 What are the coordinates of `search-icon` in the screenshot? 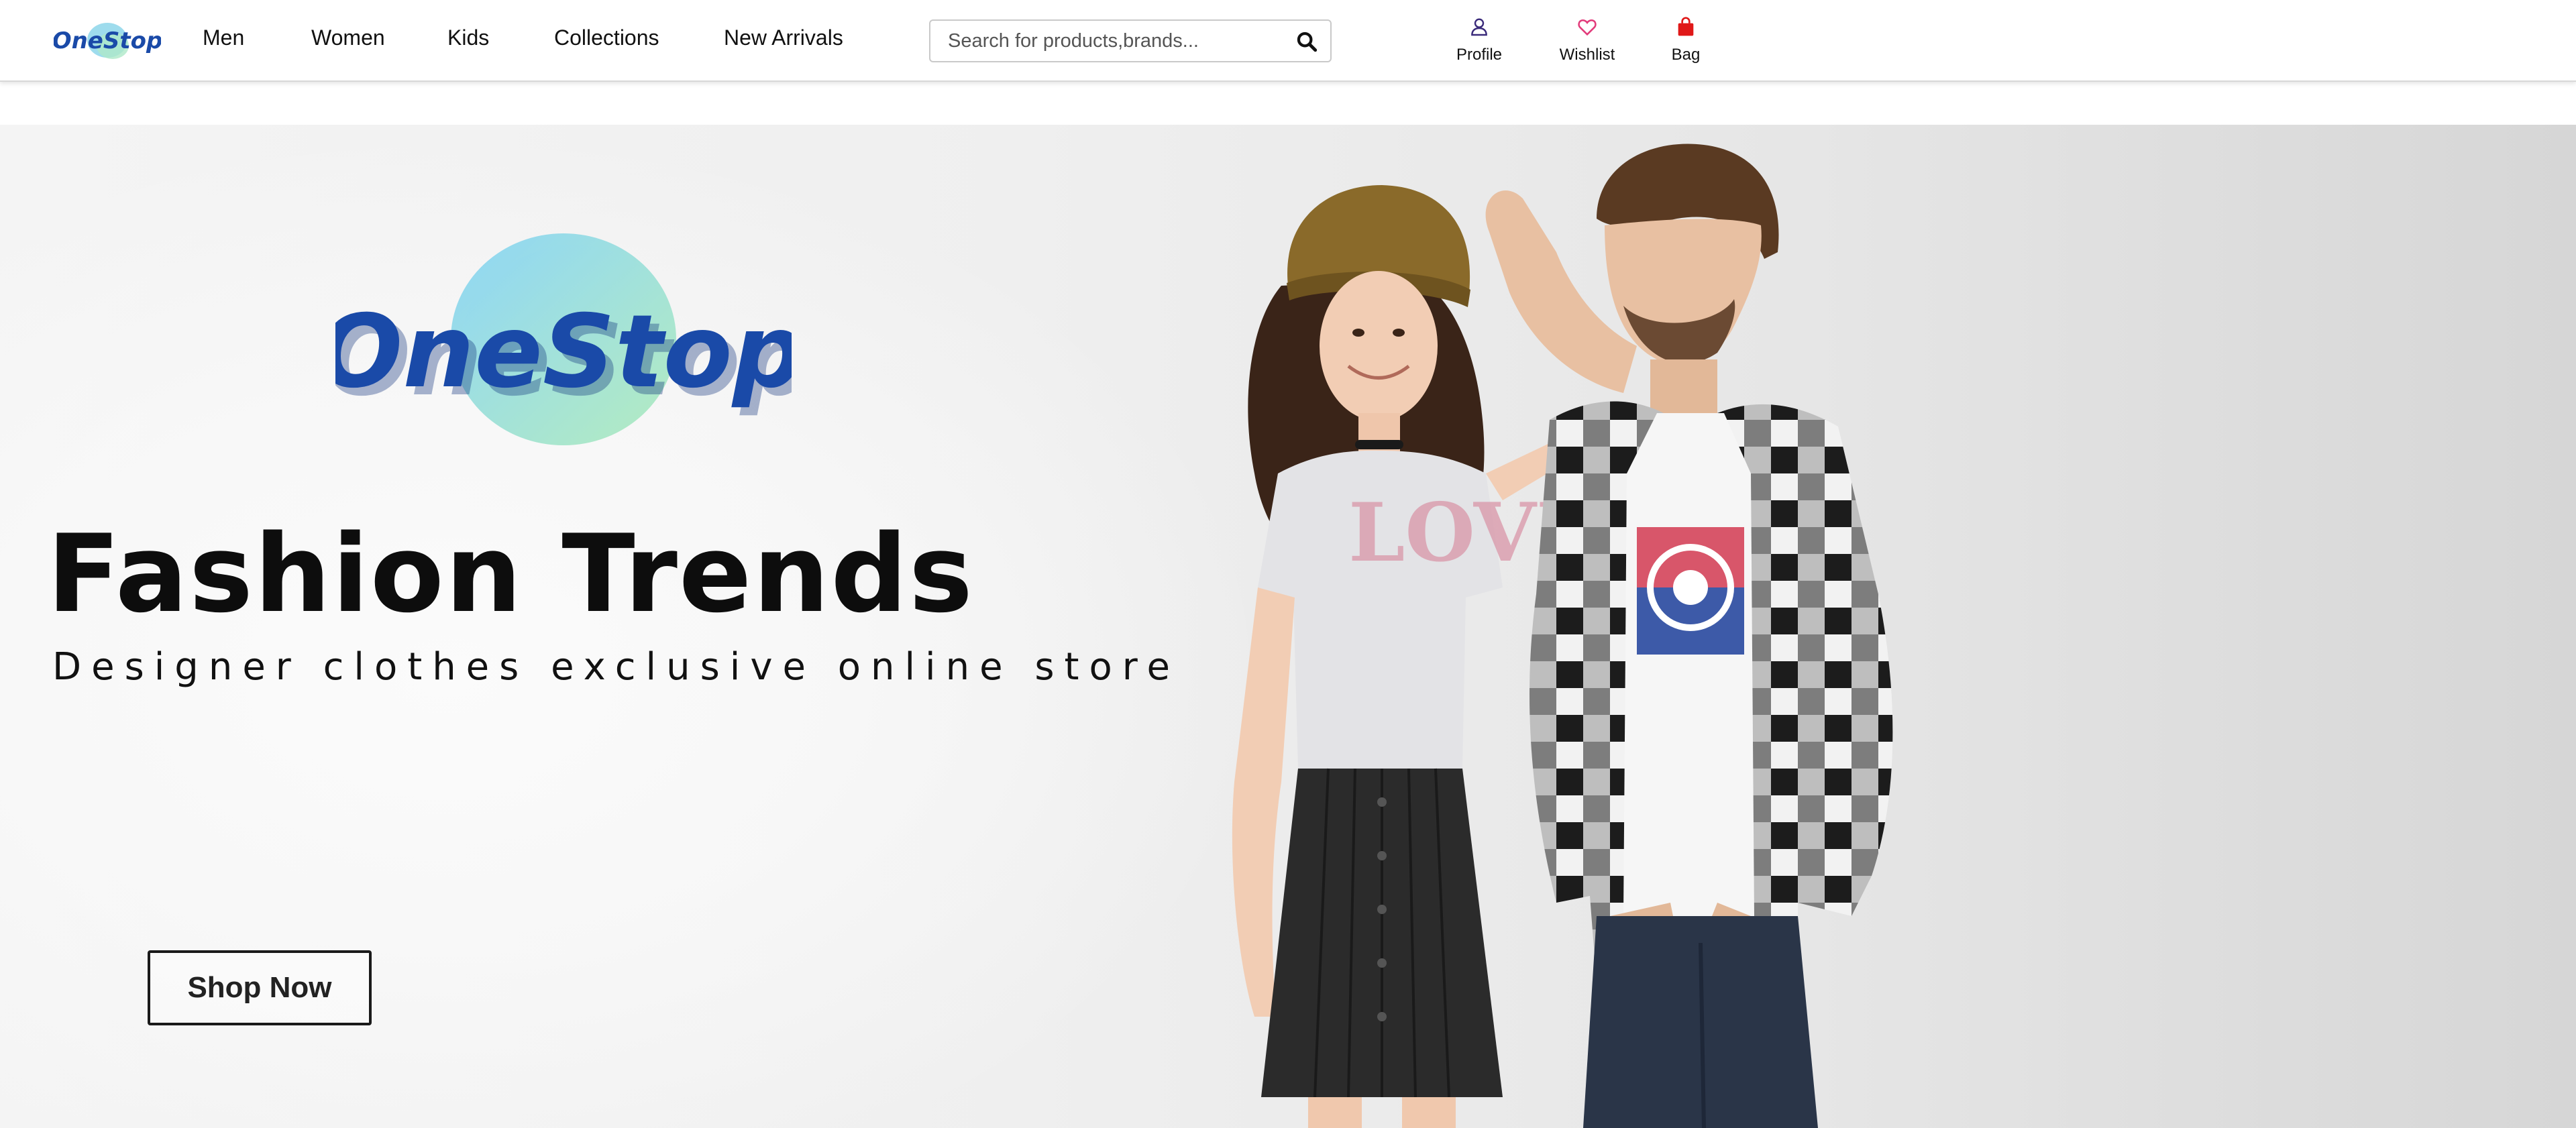 It's located at (1306, 41).